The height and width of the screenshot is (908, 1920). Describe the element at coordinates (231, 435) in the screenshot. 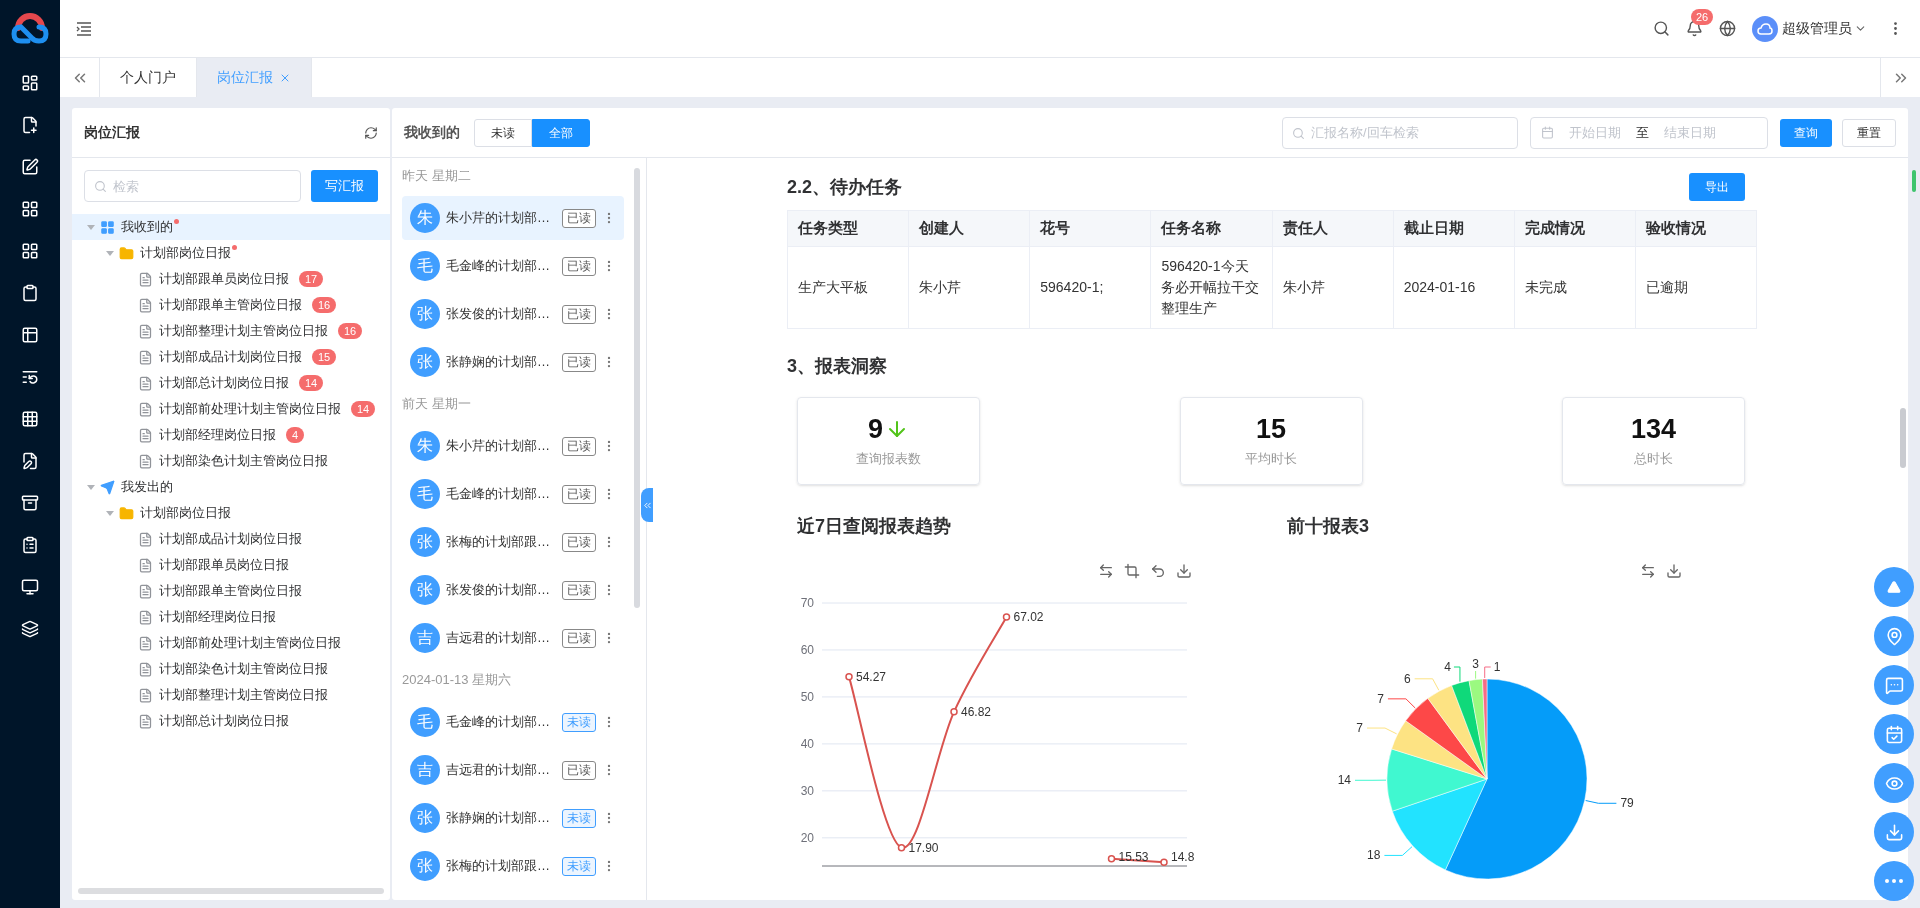

I see `tree-item: 计划部经理岗位日报 4` at that location.